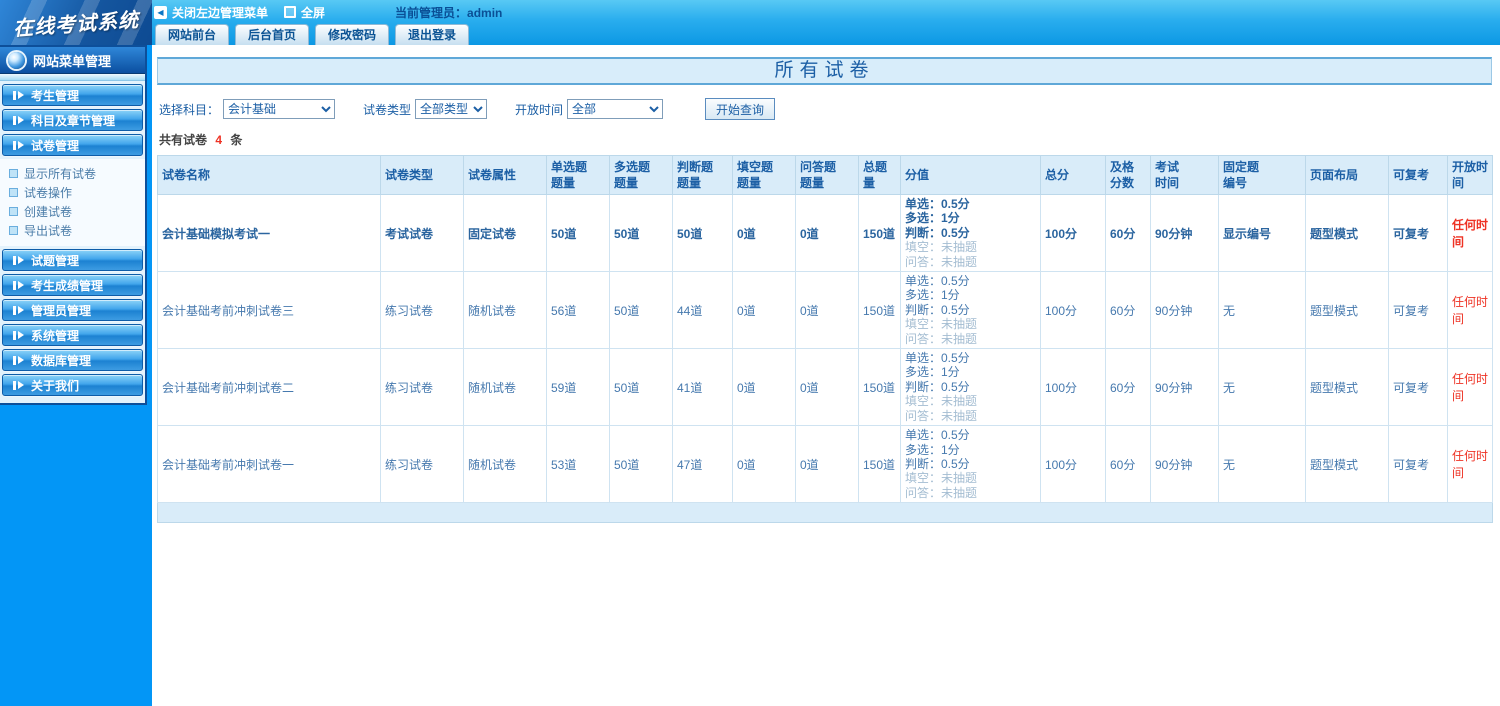 The height and width of the screenshot is (706, 1500). I want to click on col-attr: 试卷属性, so click(505, 175).